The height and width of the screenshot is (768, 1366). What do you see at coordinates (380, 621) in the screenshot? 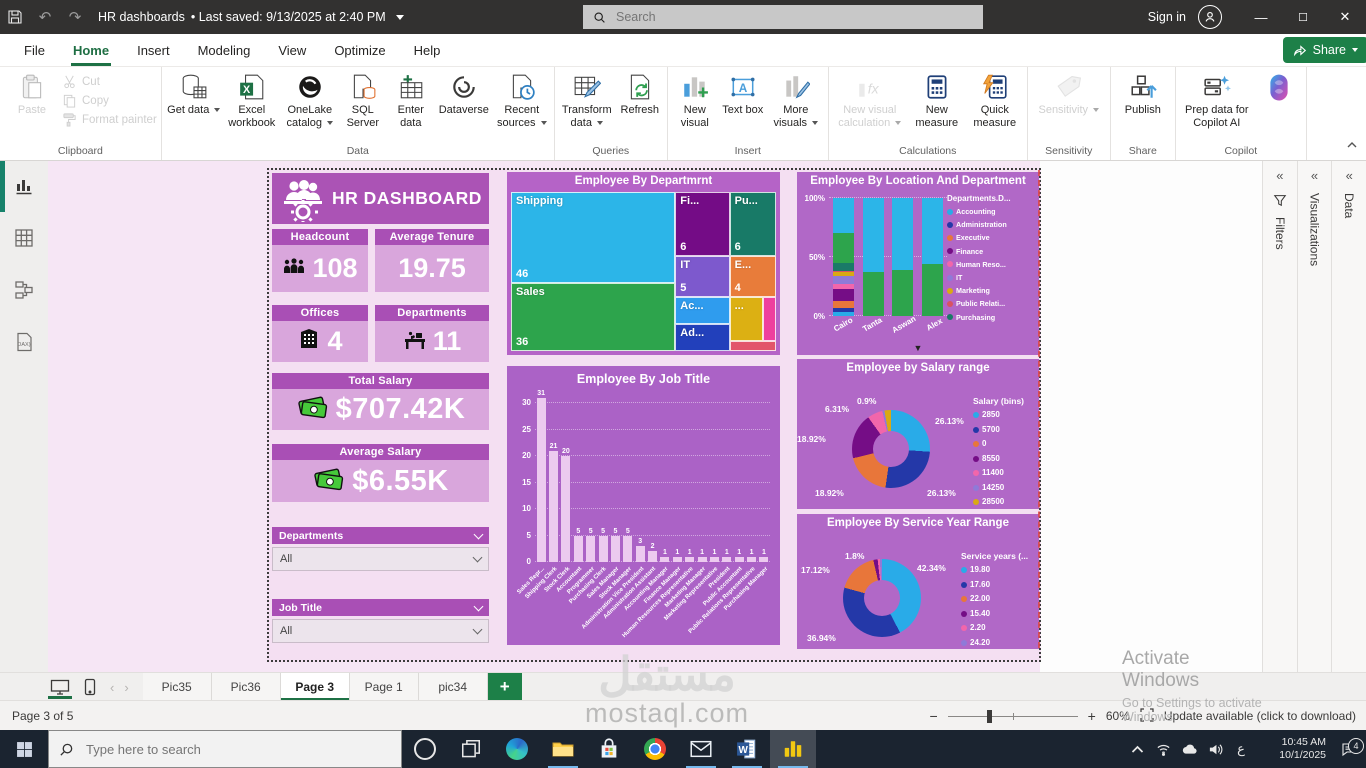
I see `job-title-slicer: Job Title All` at bounding box center [380, 621].